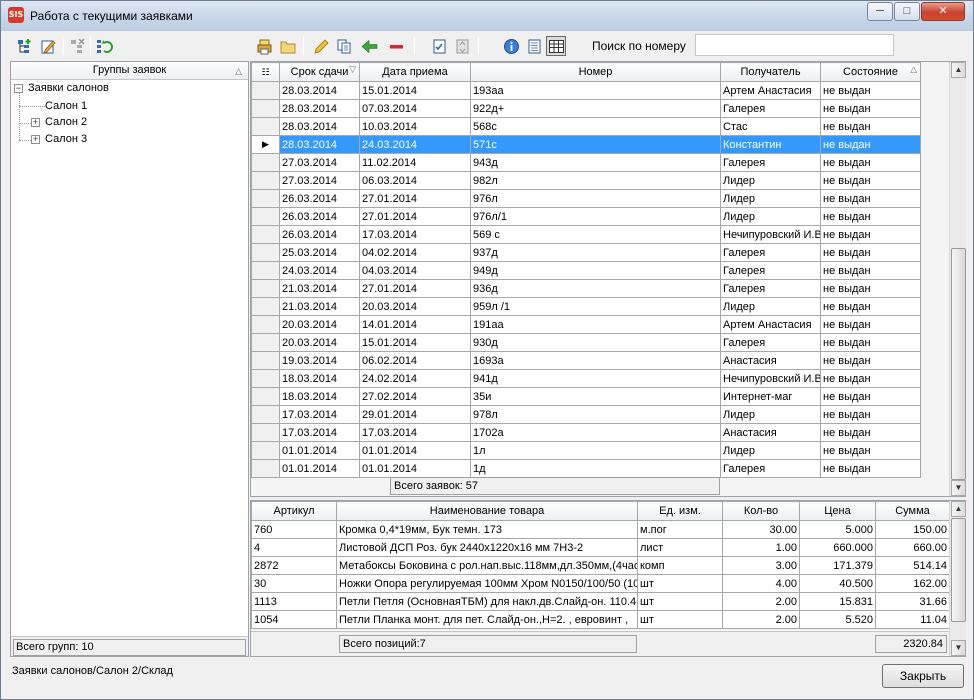  Describe the element at coordinates (794, 45) in the screenshot. I see `search-number-input` at that location.